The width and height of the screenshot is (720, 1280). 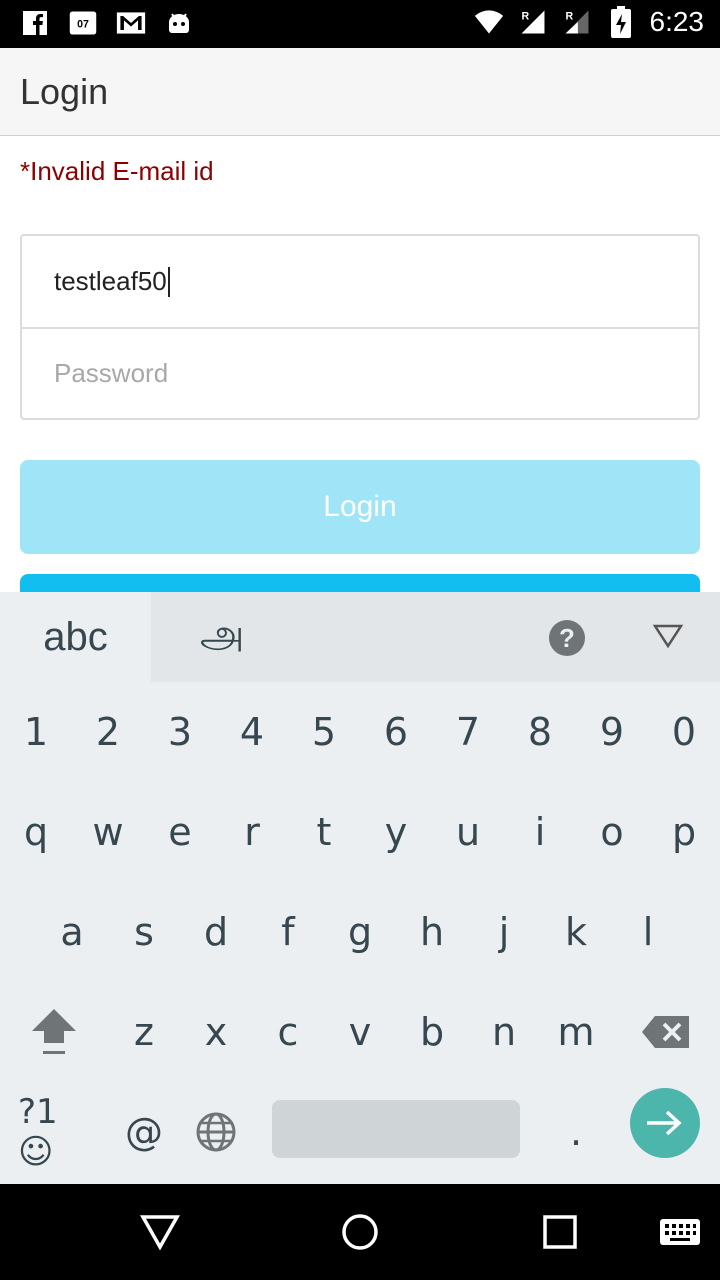 What do you see at coordinates (612, 832) in the screenshot?
I see `key-o: o` at bounding box center [612, 832].